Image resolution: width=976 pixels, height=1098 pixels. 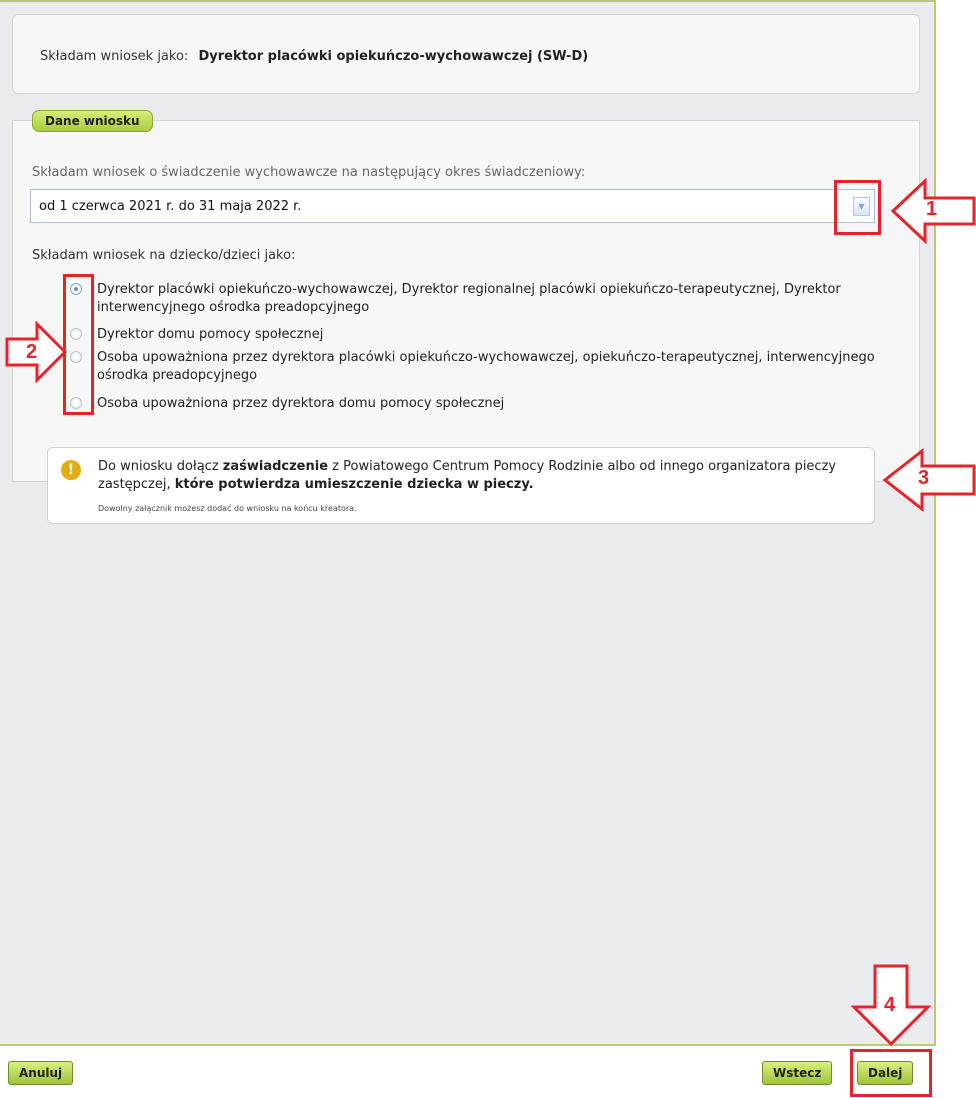 What do you see at coordinates (114, 56) in the screenshot?
I see `role-label: Składam wniosek jako:` at bounding box center [114, 56].